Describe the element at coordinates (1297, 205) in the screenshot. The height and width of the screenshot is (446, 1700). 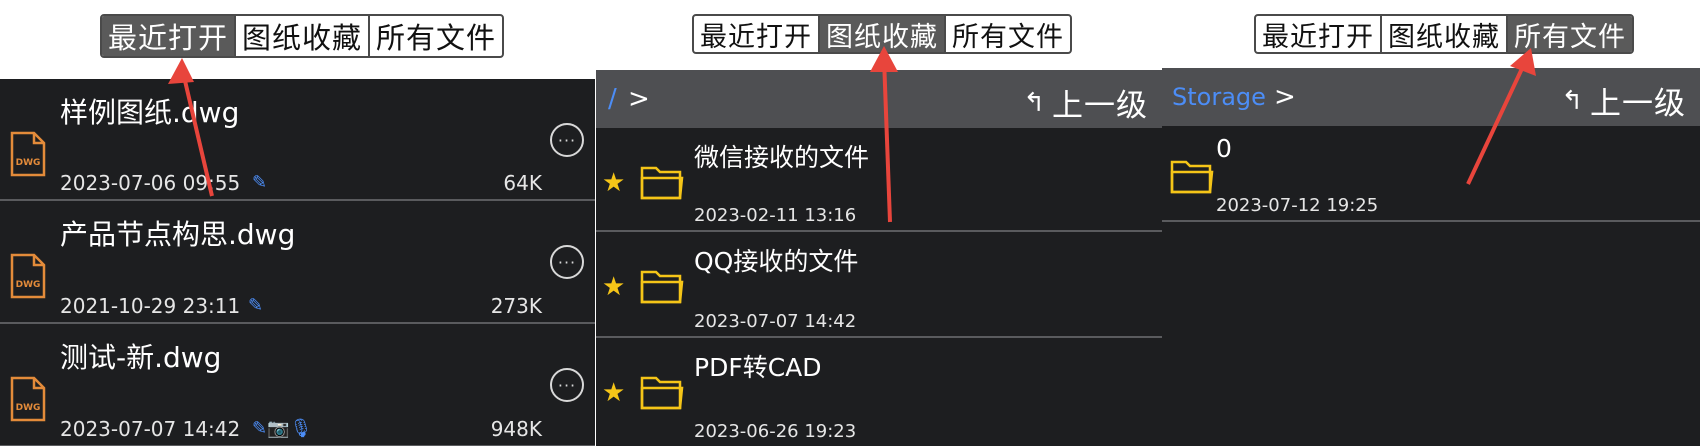
I see `folder-date: 2023-07-12 19:25` at that location.